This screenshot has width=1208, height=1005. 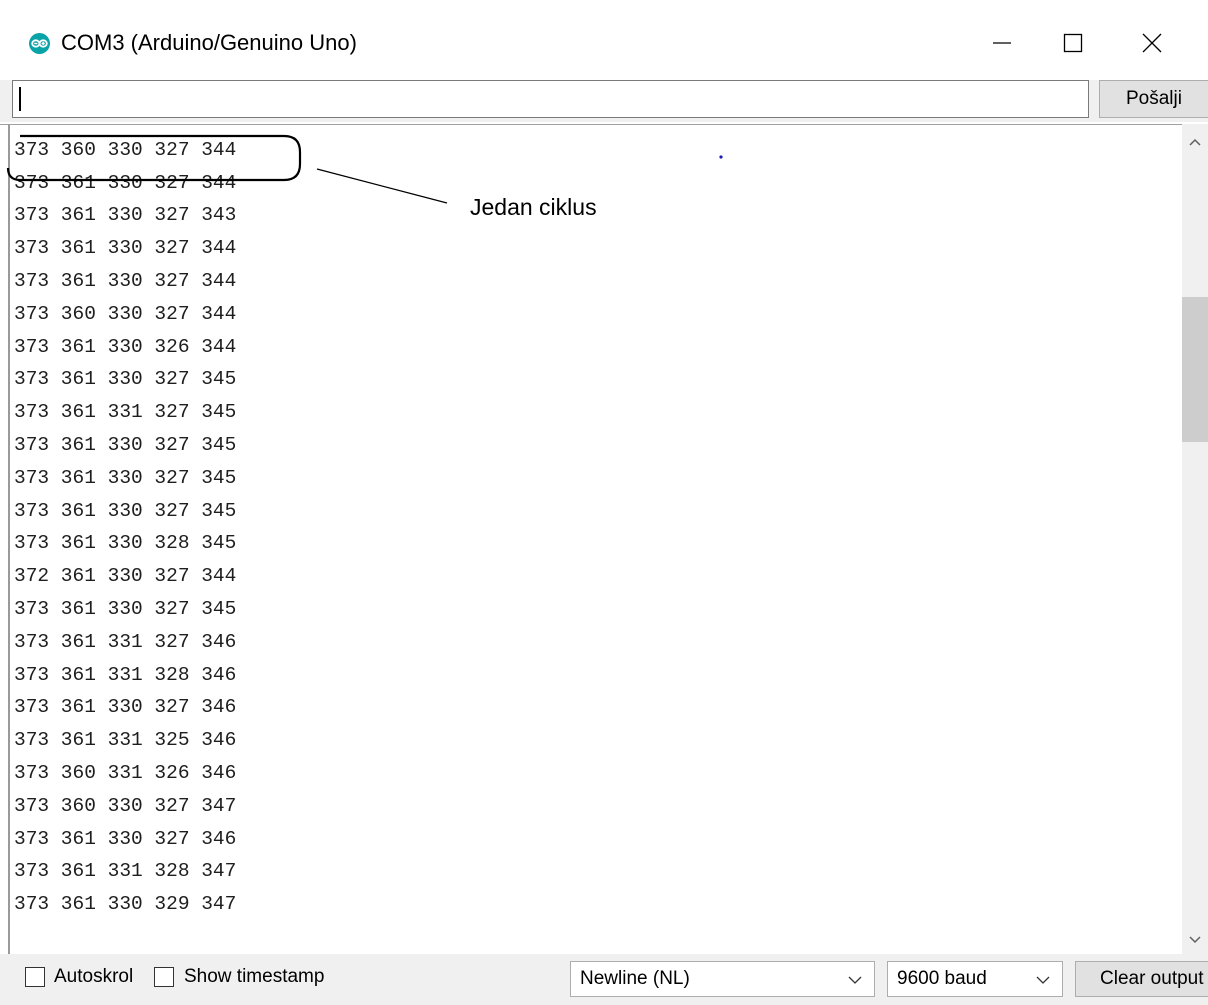 I want to click on maximize-button, so click(x=1073, y=43).